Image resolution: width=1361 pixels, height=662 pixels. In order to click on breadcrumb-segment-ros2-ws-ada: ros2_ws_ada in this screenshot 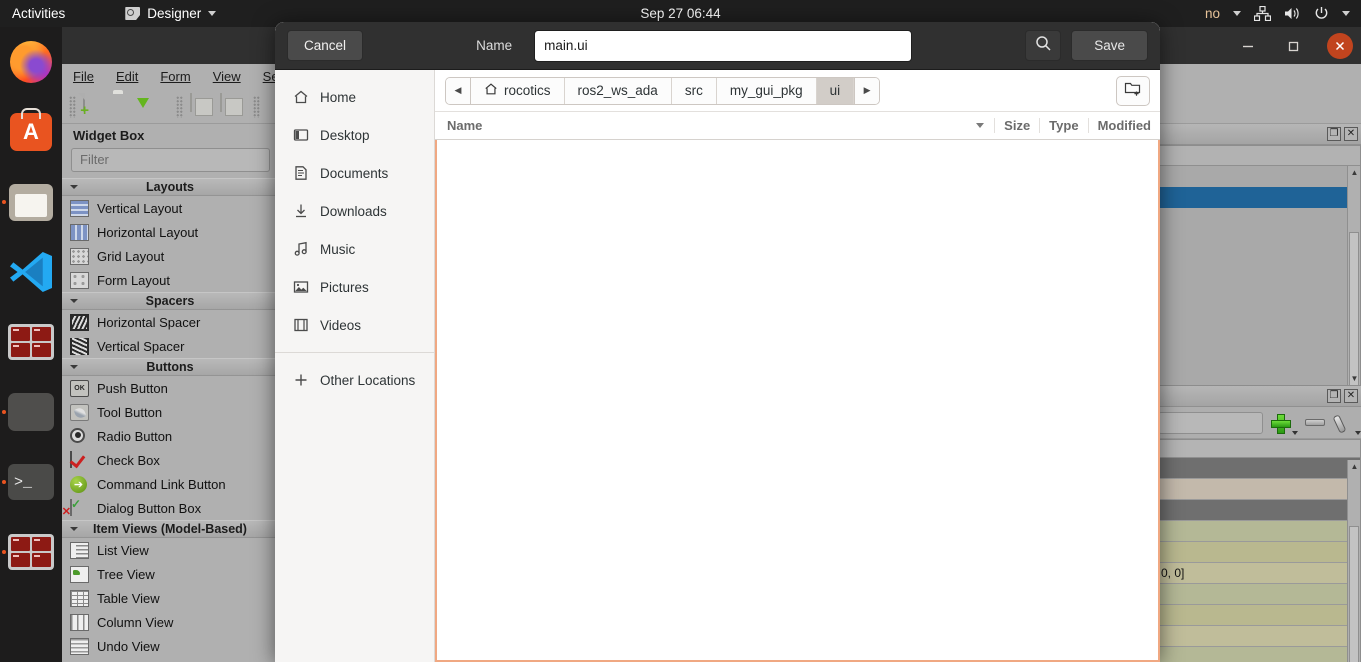, I will do `click(618, 90)`.